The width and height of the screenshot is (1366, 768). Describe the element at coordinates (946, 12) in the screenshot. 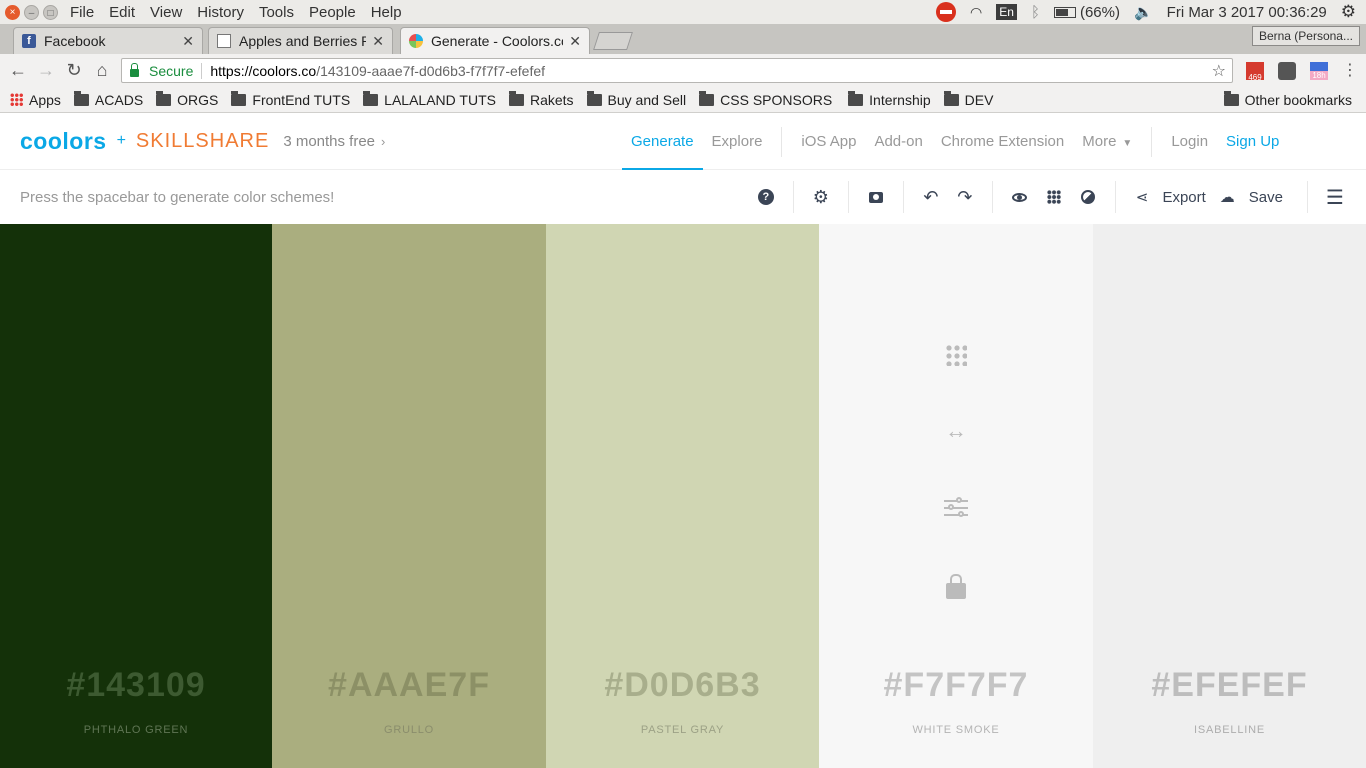

I see `stop-icon` at that location.